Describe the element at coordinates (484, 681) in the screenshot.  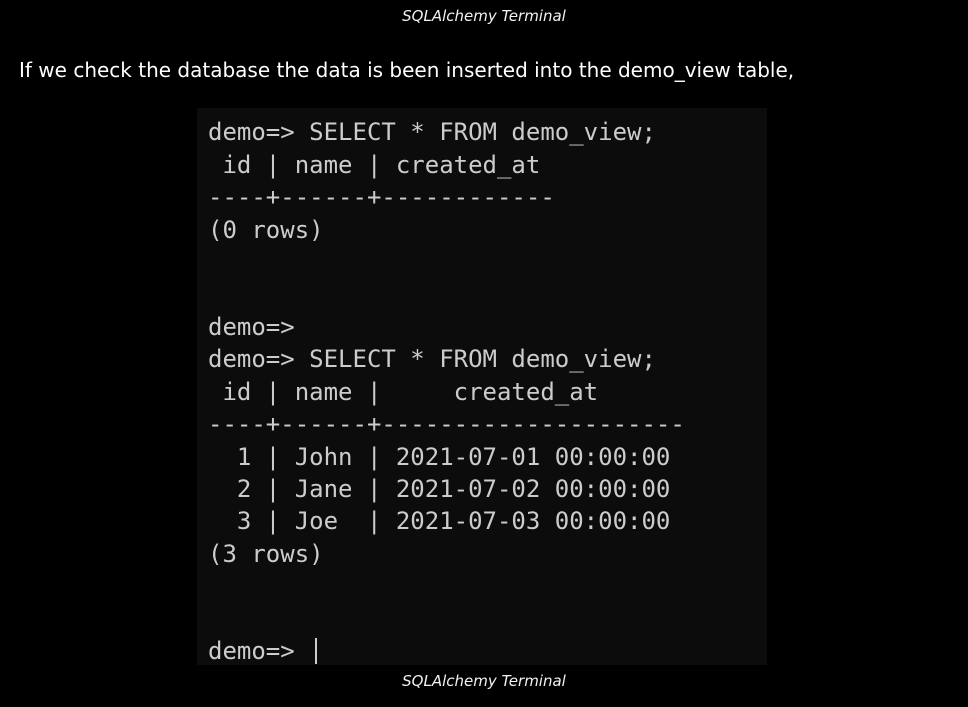
I see `figure-caption-bottom: SQLAlchemy Terminal` at that location.